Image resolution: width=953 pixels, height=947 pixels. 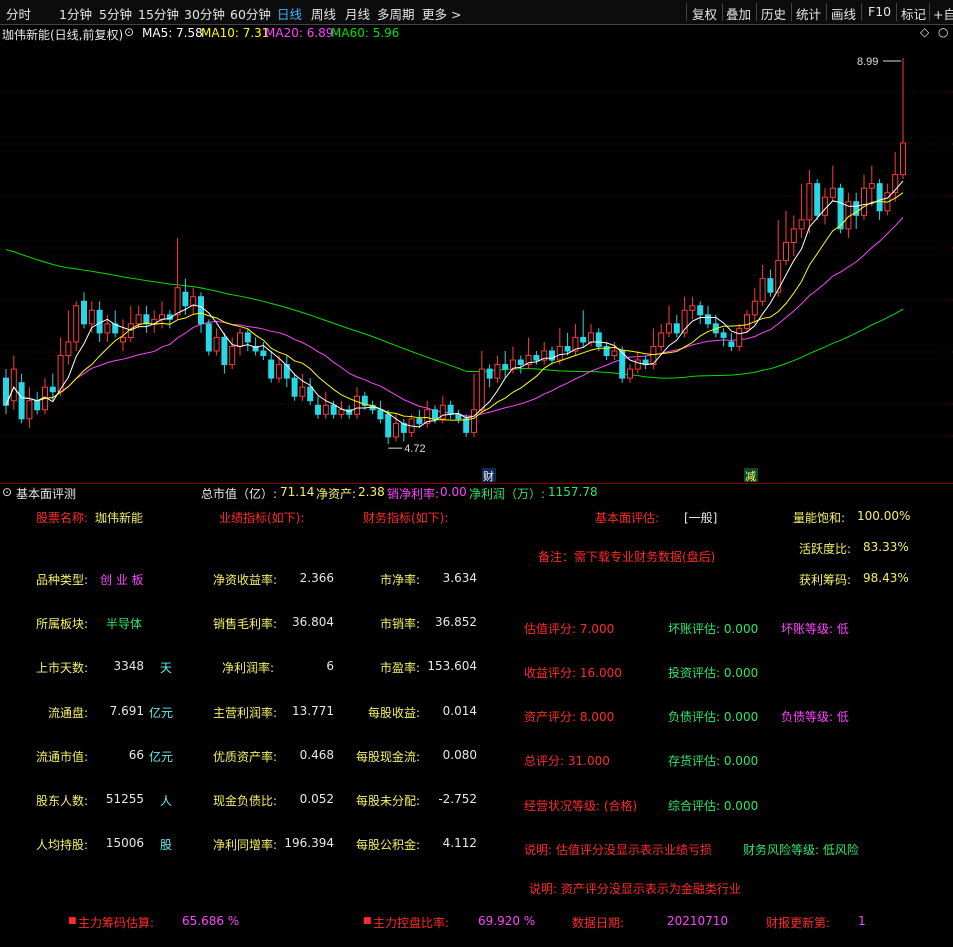 I want to click on circle-icon: ○, so click(x=943, y=32).